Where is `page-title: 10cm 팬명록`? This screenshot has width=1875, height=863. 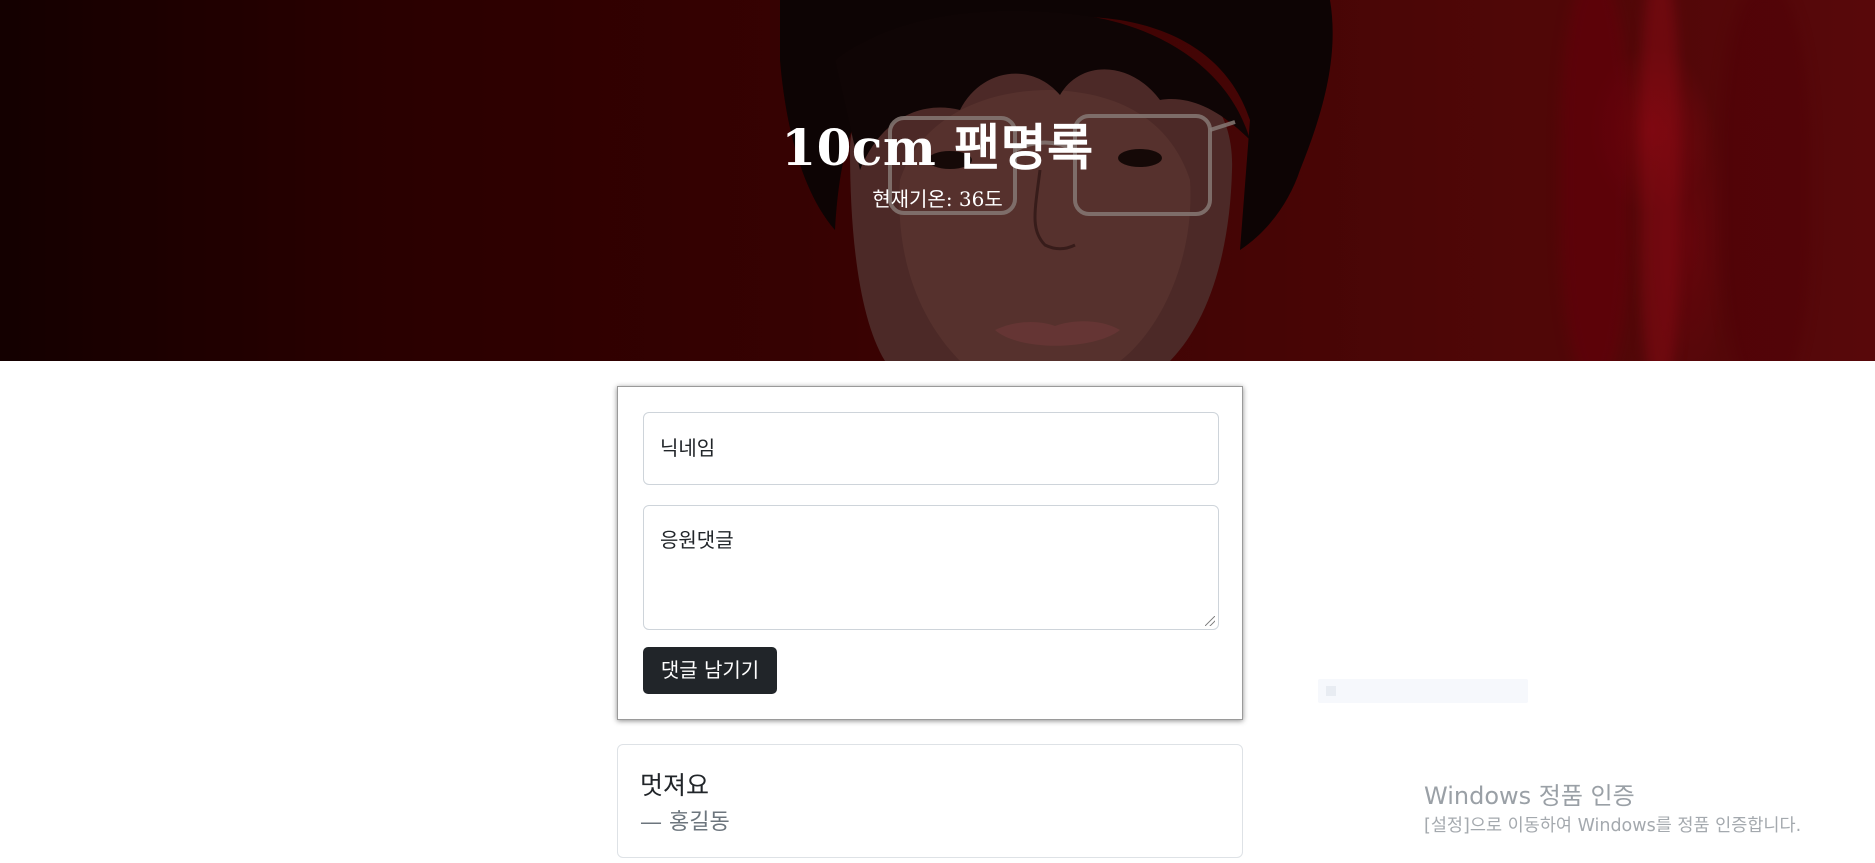
page-title: 10cm 팬명록 is located at coordinates (937, 147).